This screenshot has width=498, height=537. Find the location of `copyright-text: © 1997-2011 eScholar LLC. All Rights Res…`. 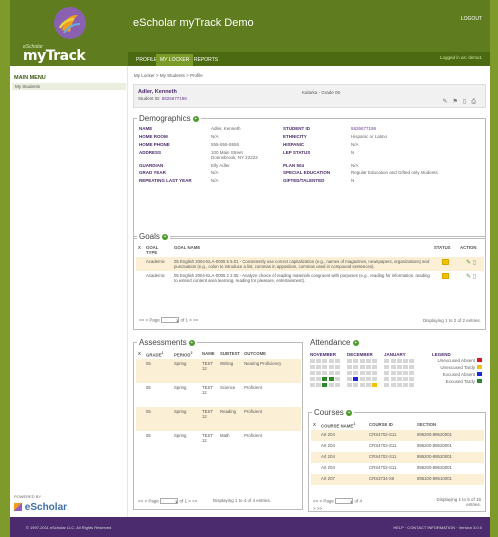

copyright-text: © 1997-2011 eScholar LLC. All Rights Res… is located at coordinates (69, 527).